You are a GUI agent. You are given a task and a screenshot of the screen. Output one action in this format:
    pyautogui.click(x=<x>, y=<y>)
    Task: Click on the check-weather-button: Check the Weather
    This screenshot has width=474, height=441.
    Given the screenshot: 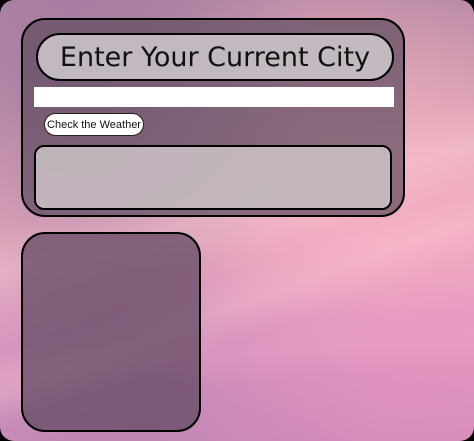 What is the action you would take?
    pyautogui.click(x=94, y=124)
    